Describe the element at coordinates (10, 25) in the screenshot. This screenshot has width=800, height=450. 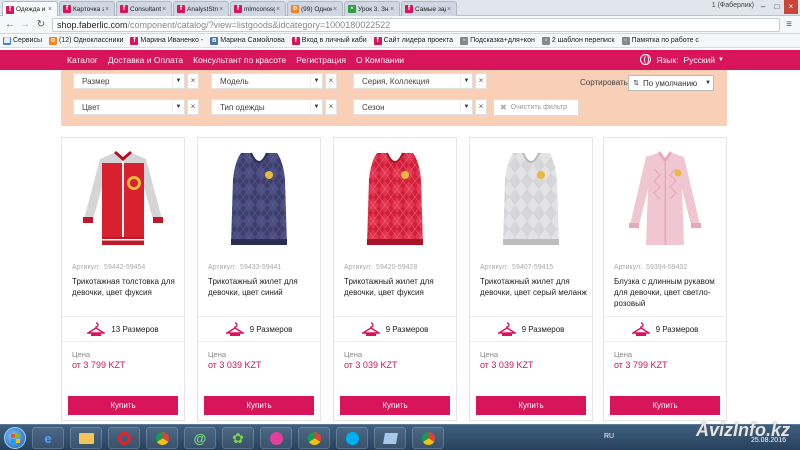
I see `back-icon: ←` at that location.